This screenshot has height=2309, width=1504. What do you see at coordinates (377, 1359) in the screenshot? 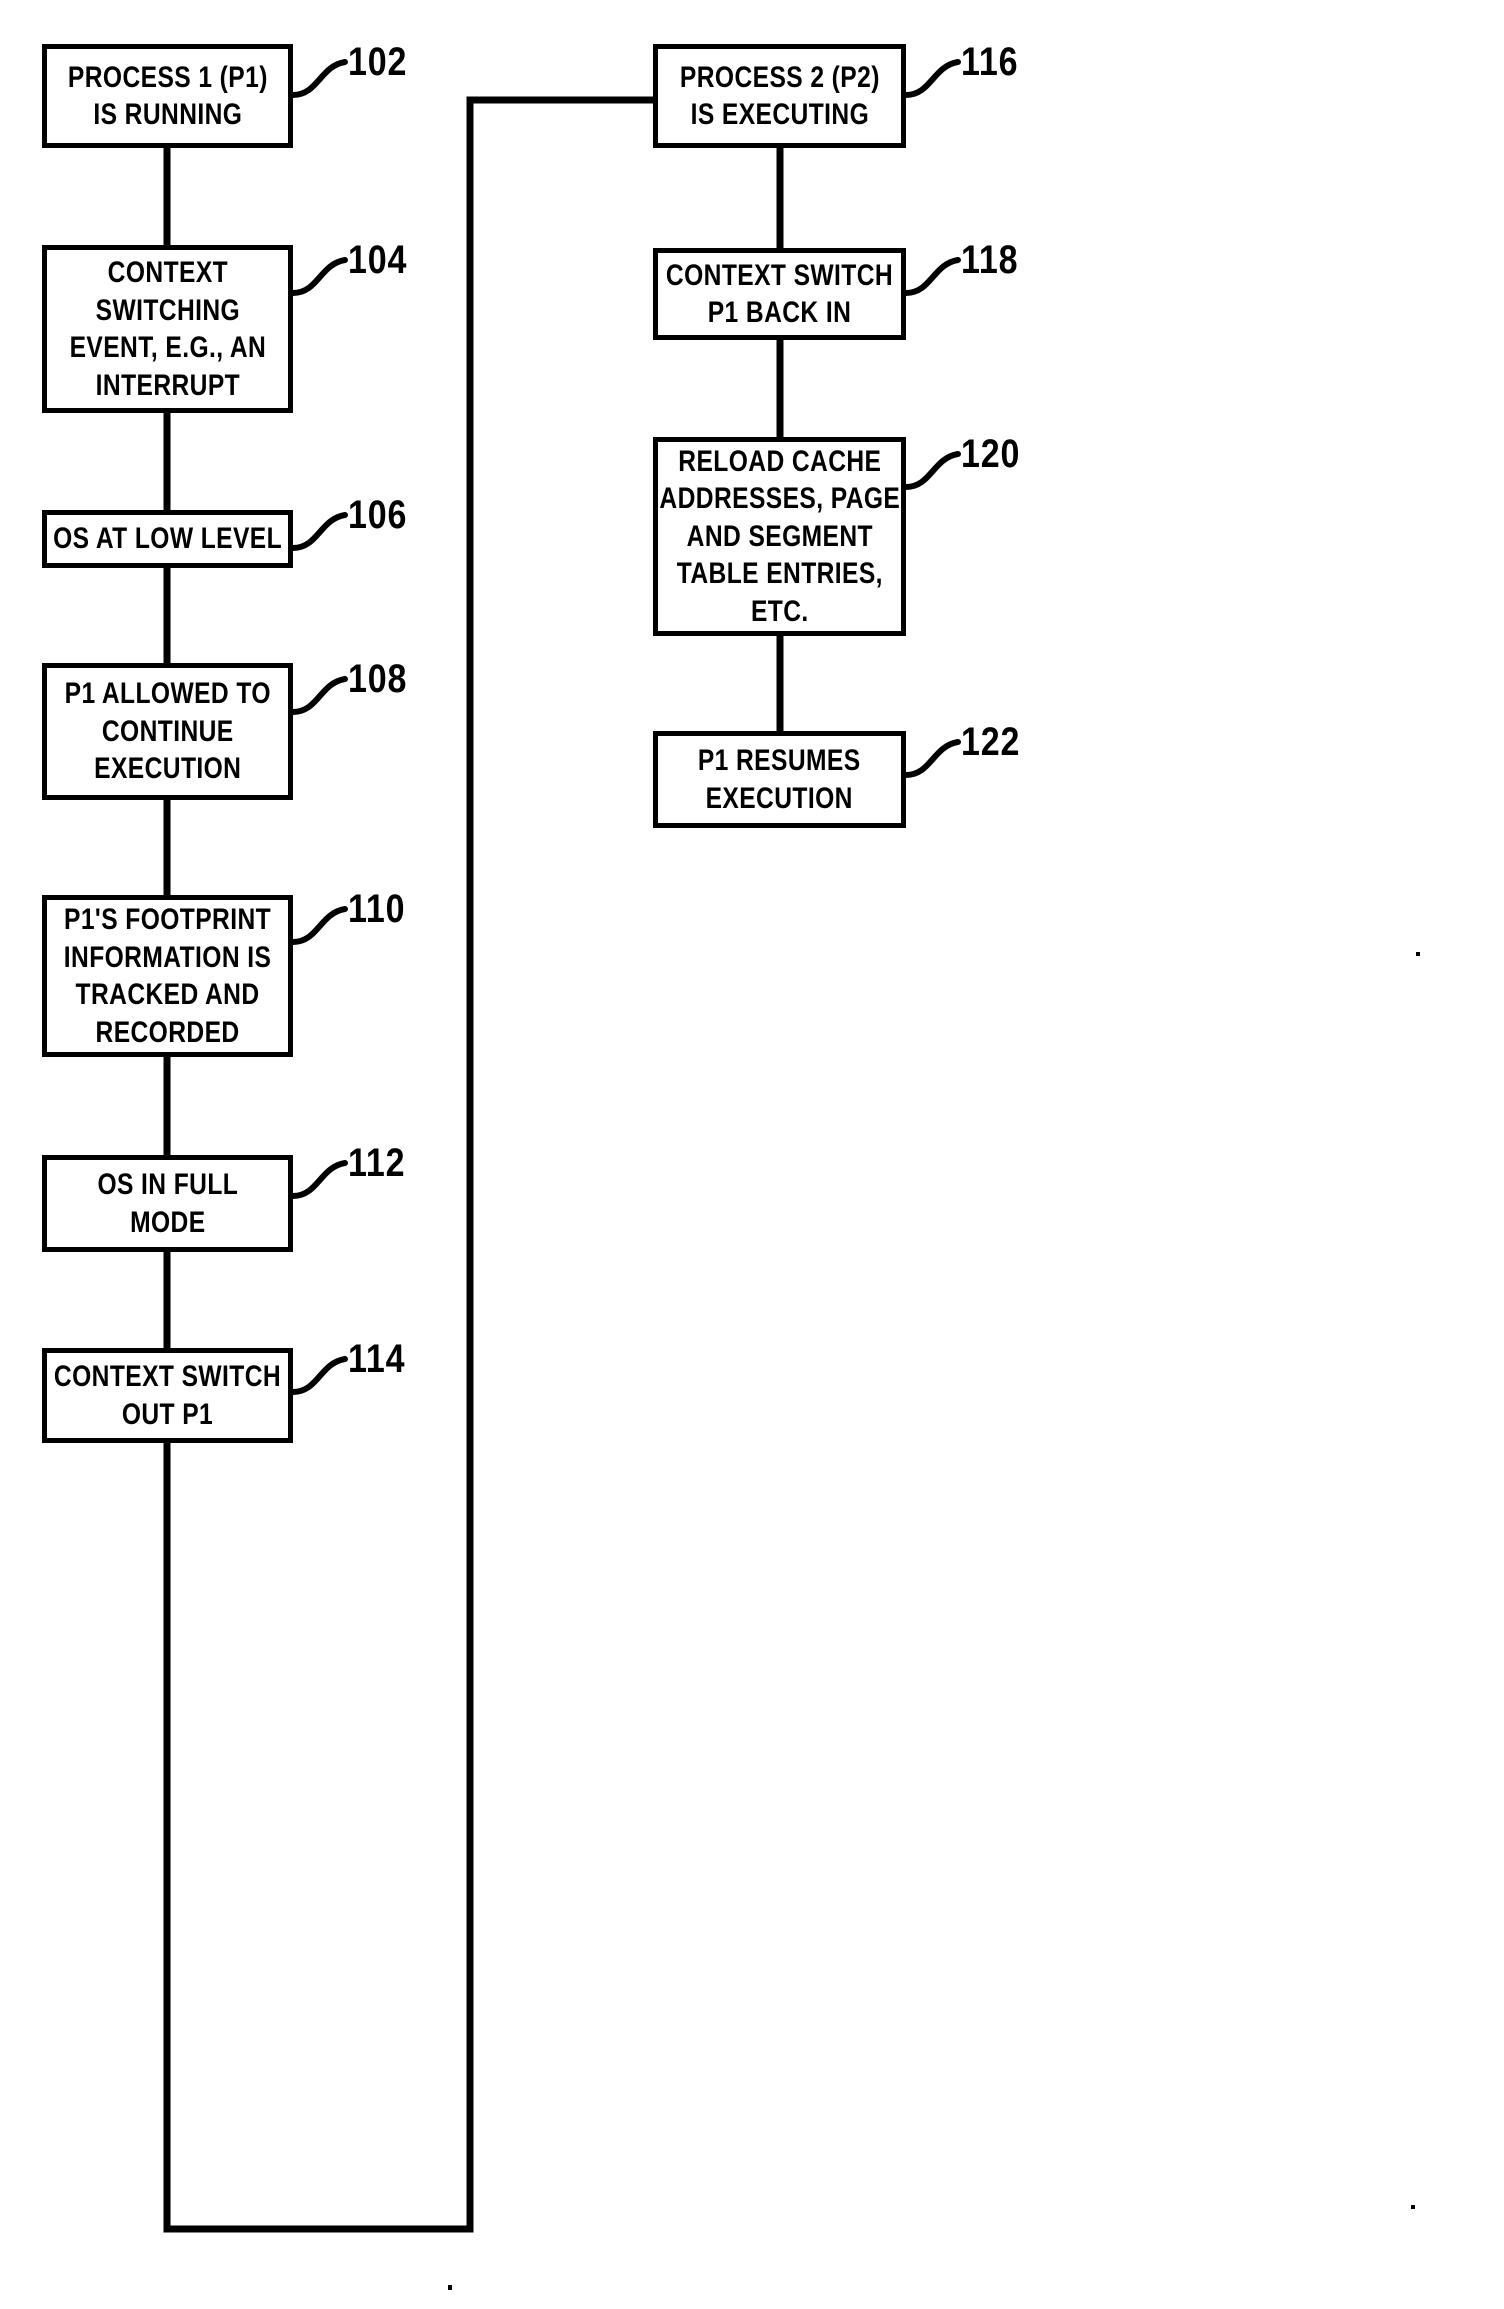
I see `reference-numeral-114: 114` at bounding box center [377, 1359].